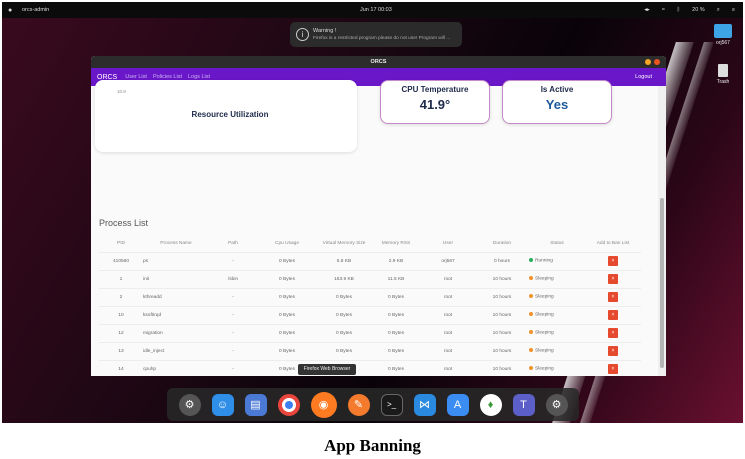  I want to click on battery-label: 20 %, so click(698, 10).